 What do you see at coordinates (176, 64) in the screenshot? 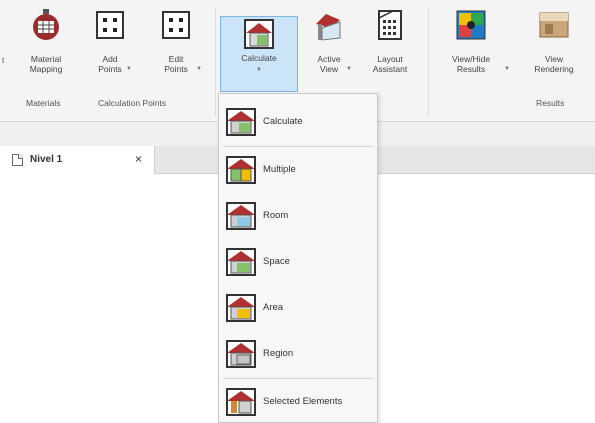
I see `edit-points-label: Edit Points` at bounding box center [176, 64].